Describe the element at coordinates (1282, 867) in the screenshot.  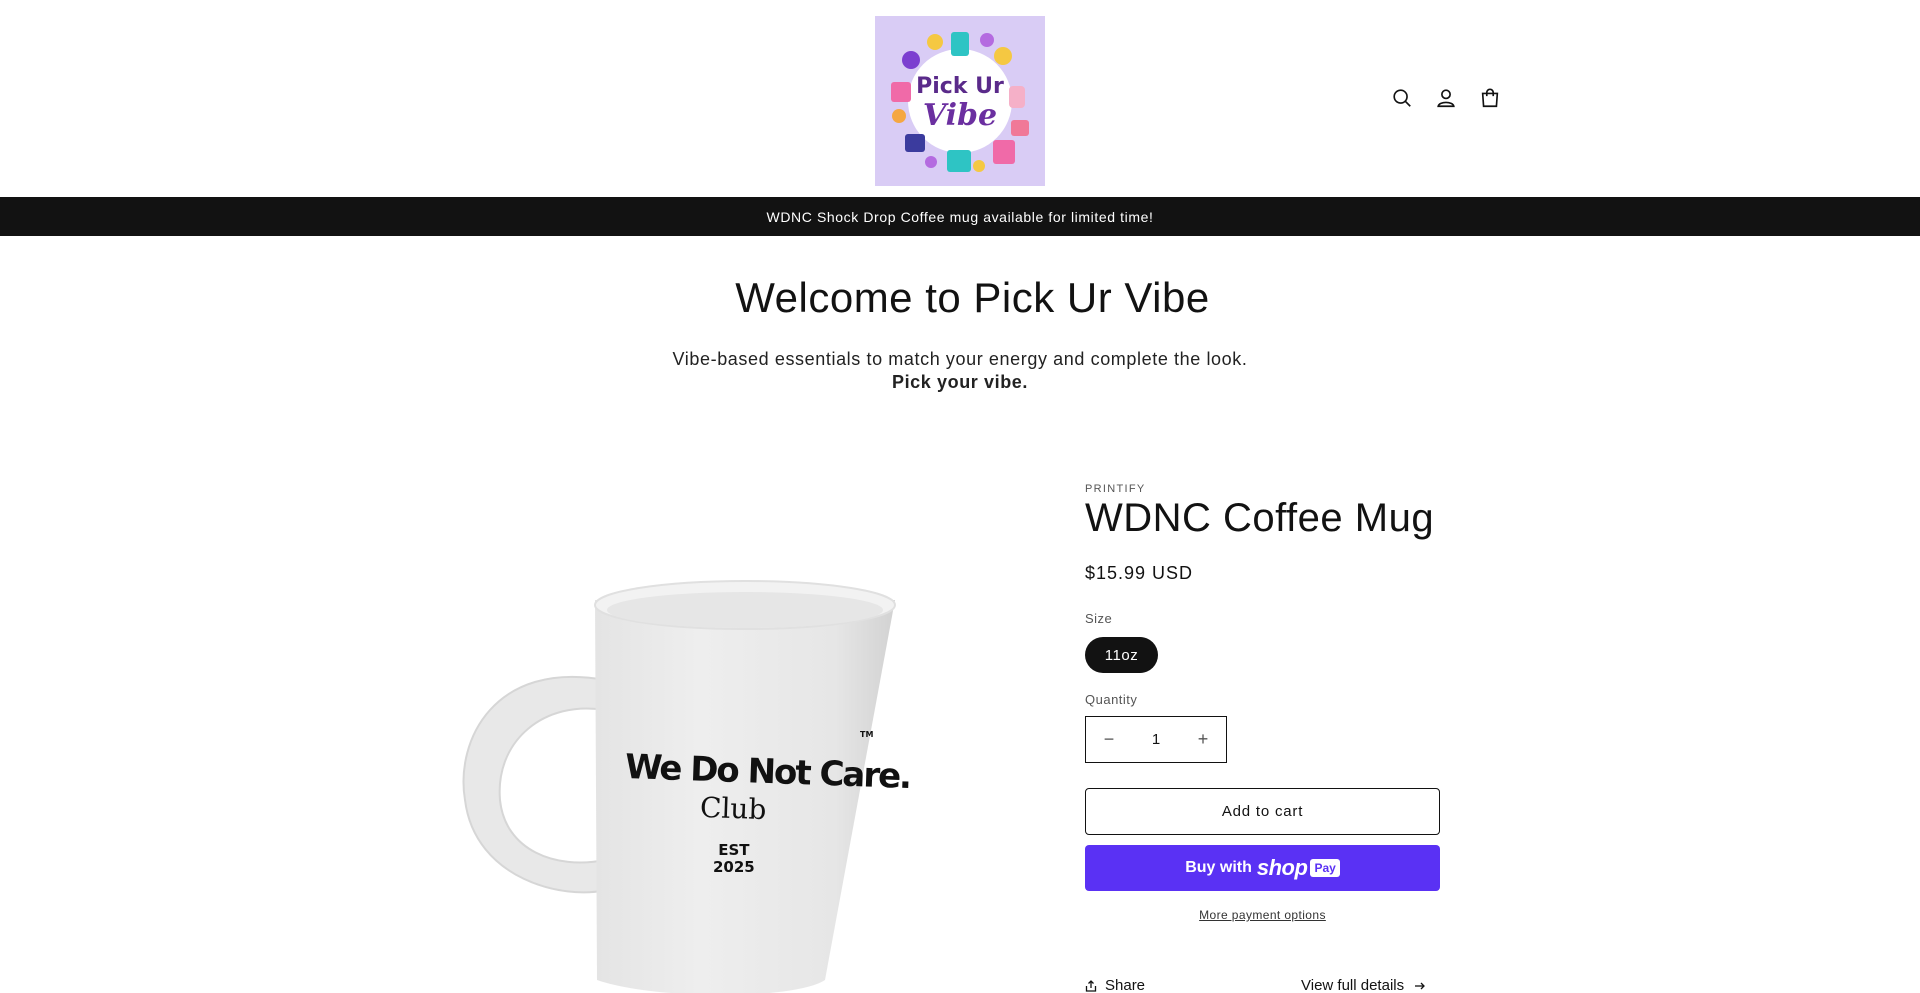
I see `shop-pay-logo: shop` at that location.